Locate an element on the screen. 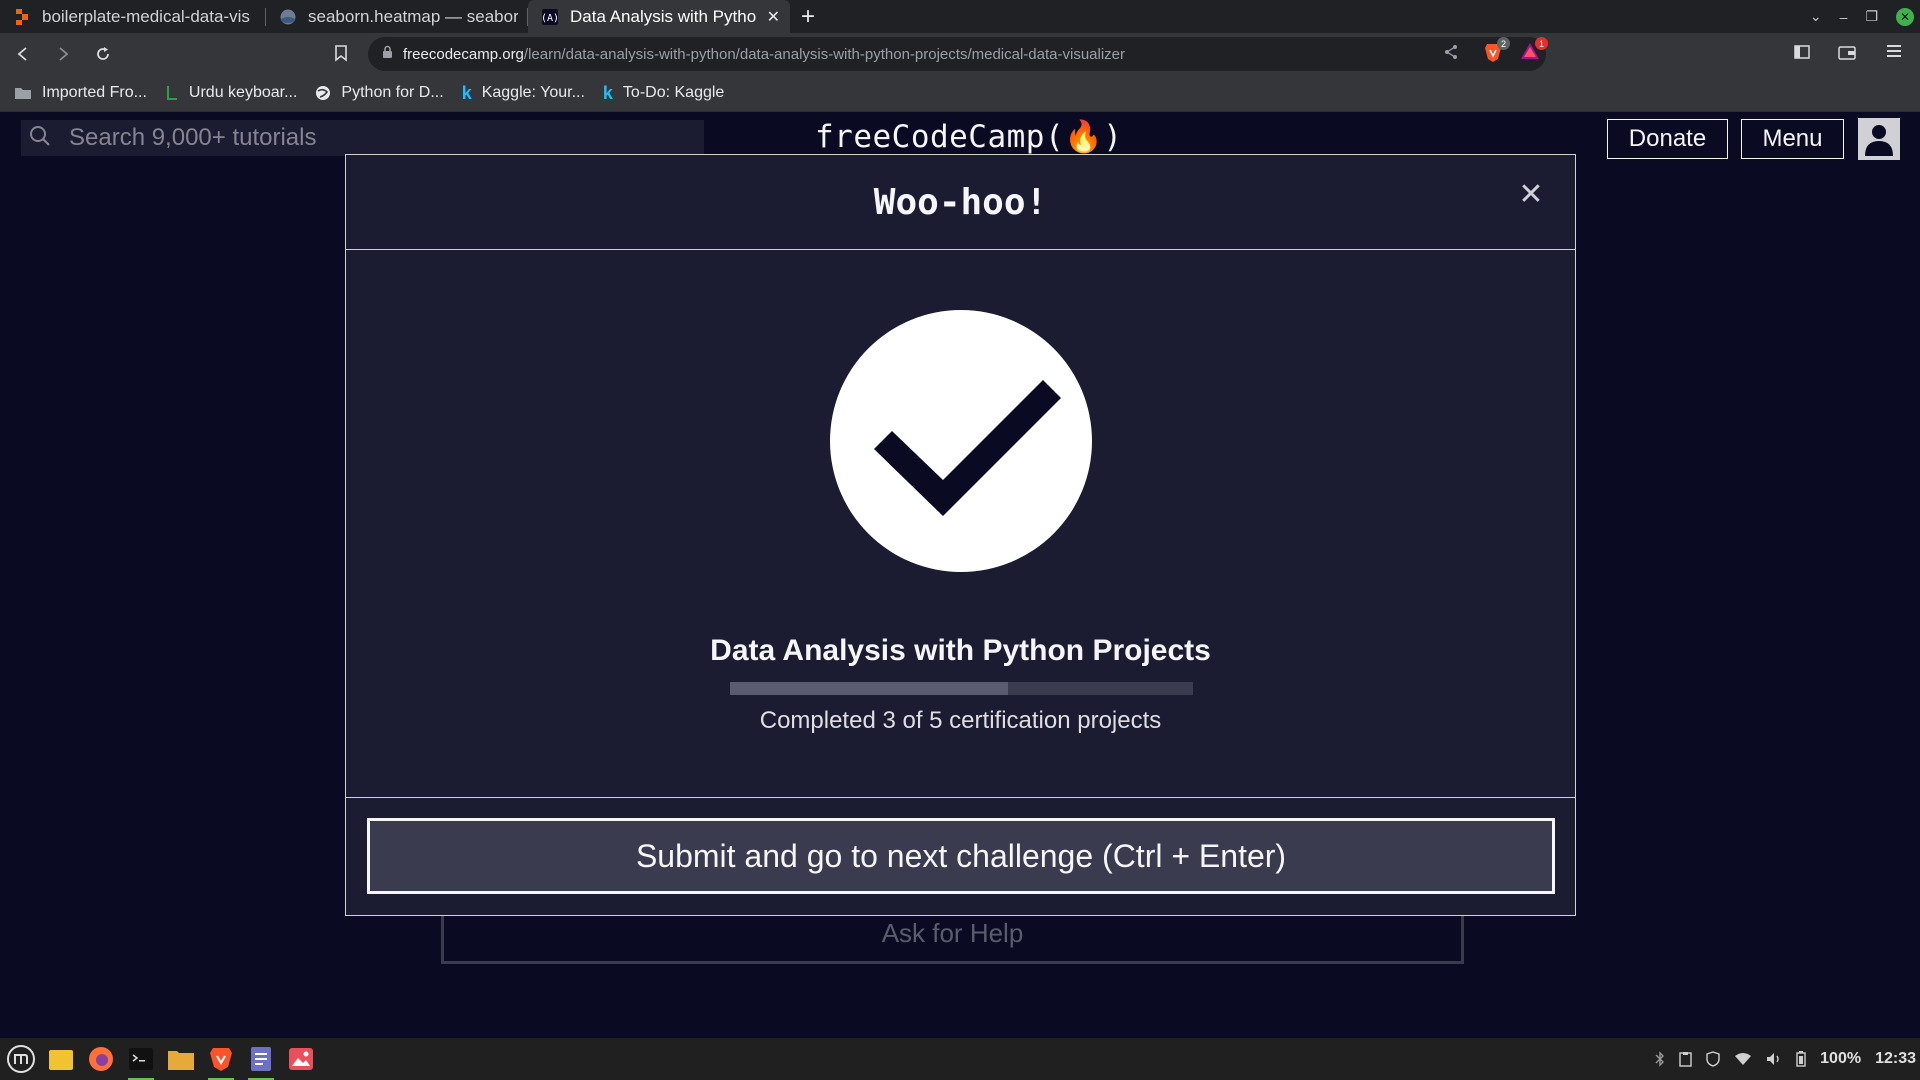 The height and width of the screenshot is (1080, 1920). terminal-icon is located at coordinates (141, 1059).